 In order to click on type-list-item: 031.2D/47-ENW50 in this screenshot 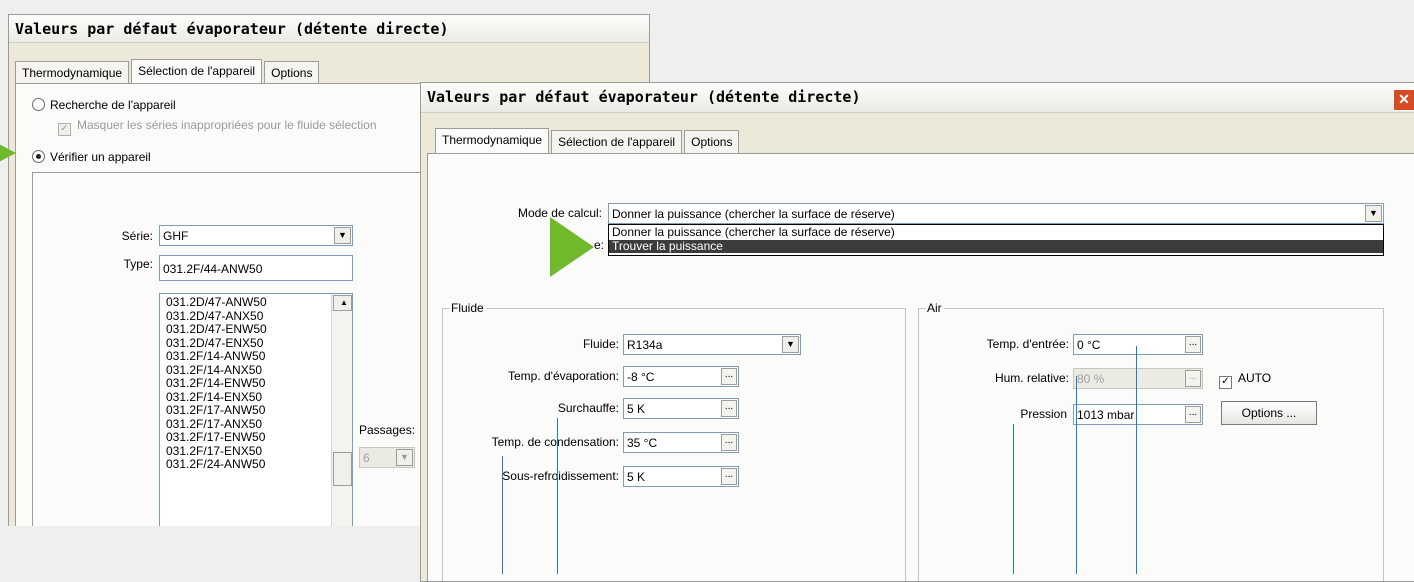, I will do `click(257, 329)`.